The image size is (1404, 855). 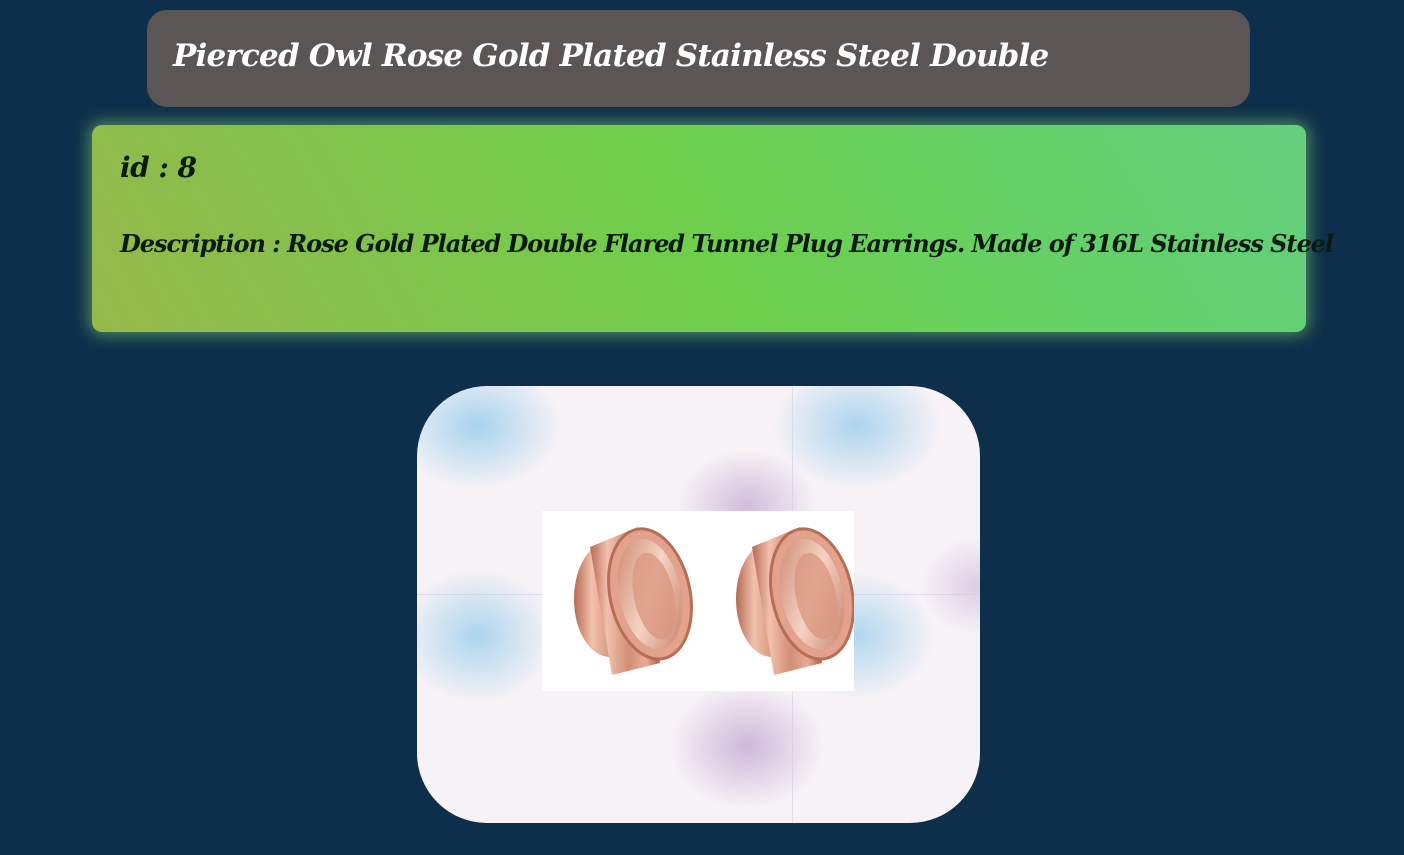 What do you see at coordinates (633, 601) in the screenshot?
I see `left-plug` at bounding box center [633, 601].